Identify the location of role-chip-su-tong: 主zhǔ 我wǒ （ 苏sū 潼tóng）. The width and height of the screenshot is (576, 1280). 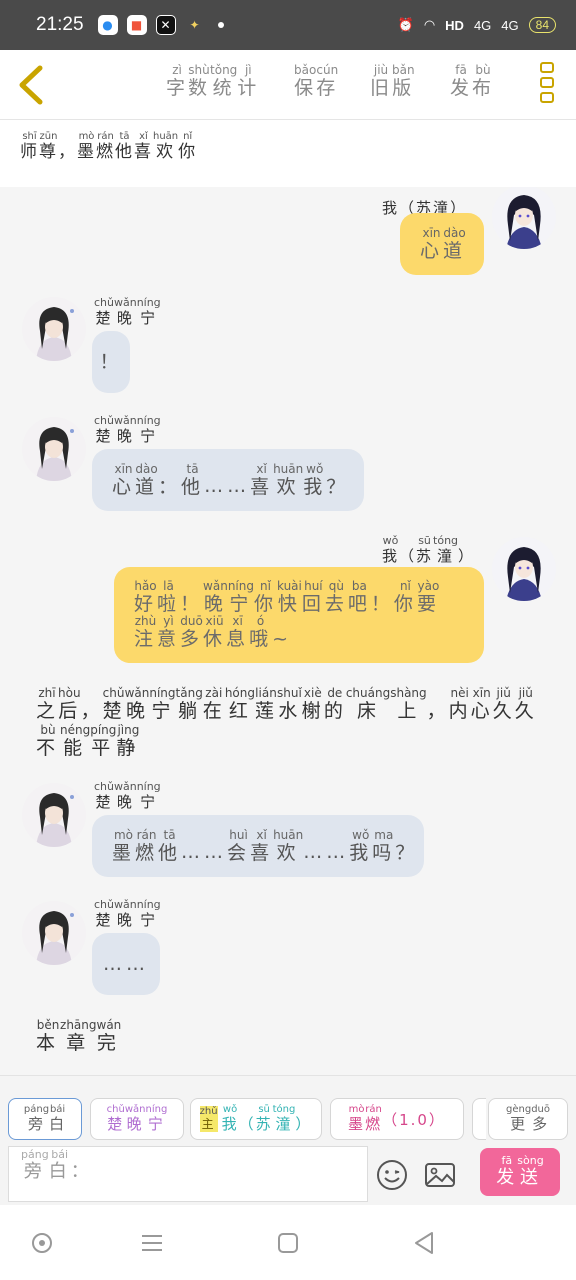
(256, 1119).